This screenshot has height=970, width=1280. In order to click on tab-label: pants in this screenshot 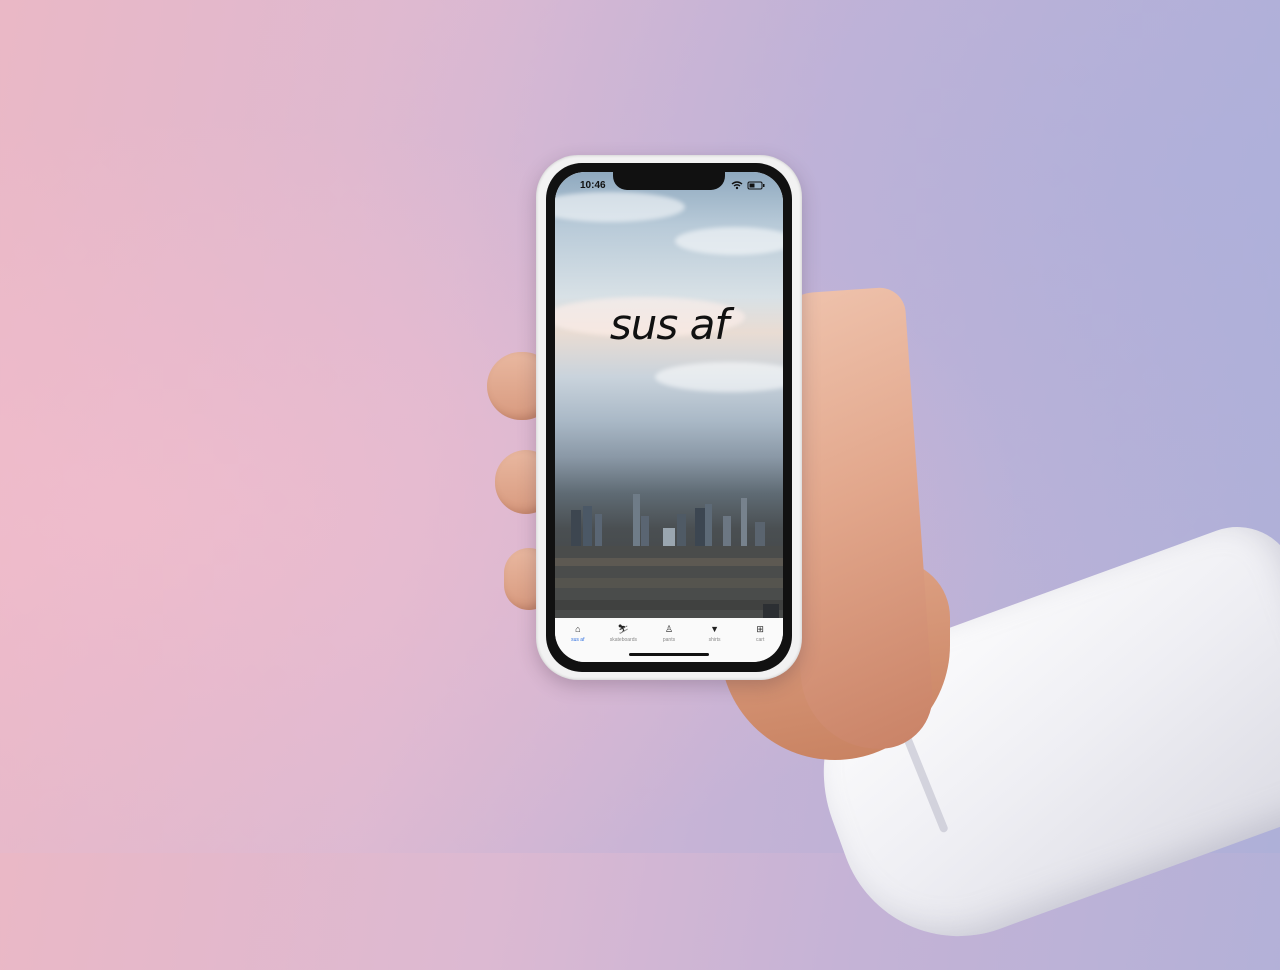, I will do `click(669, 640)`.